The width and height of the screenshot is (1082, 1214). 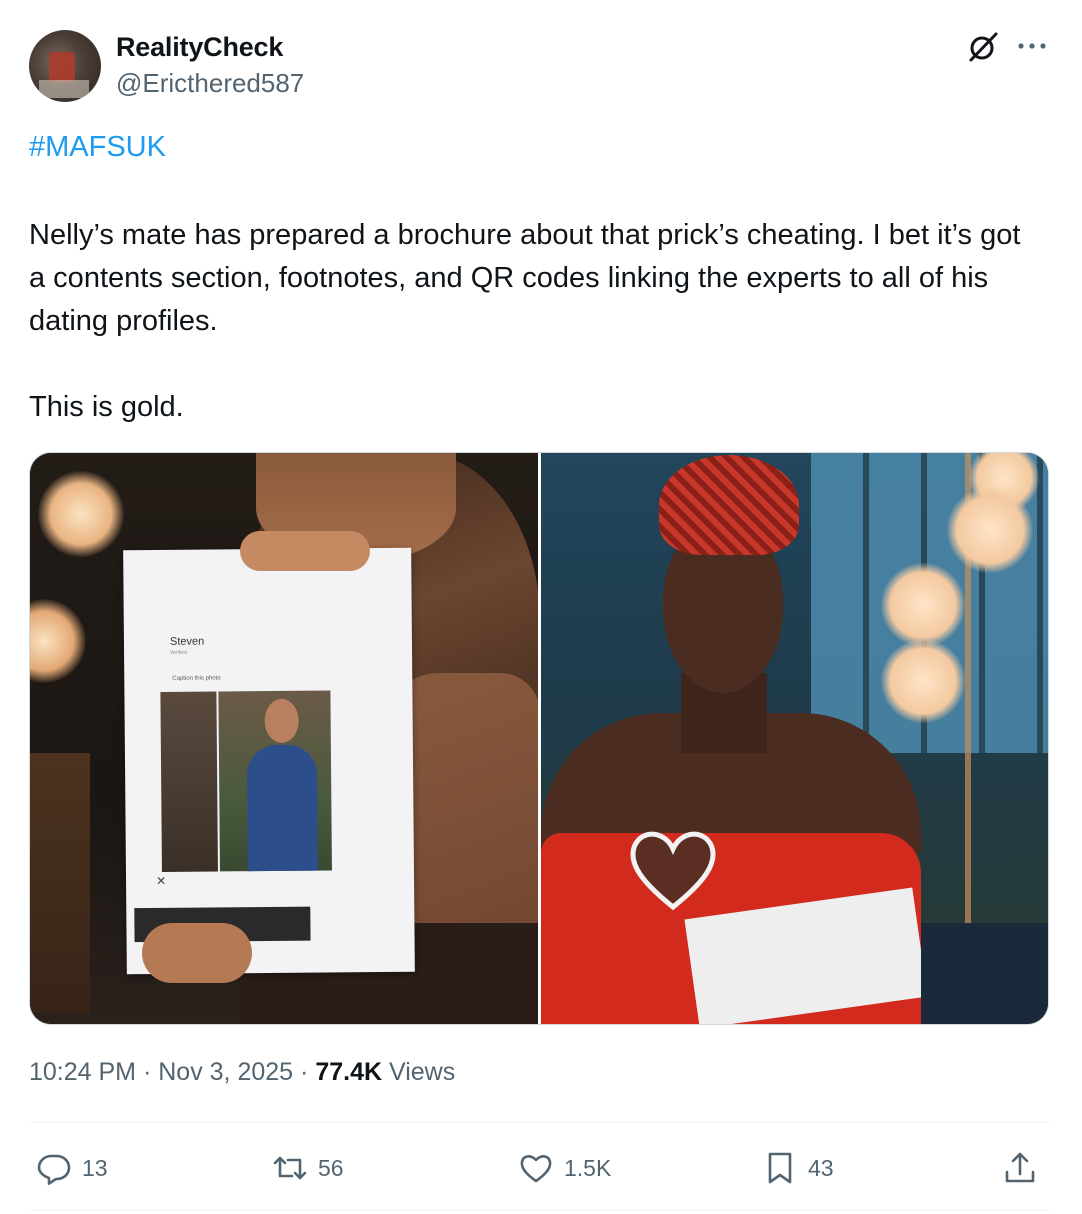 I want to click on bookmark-count: 43, so click(x=821, y=1167).